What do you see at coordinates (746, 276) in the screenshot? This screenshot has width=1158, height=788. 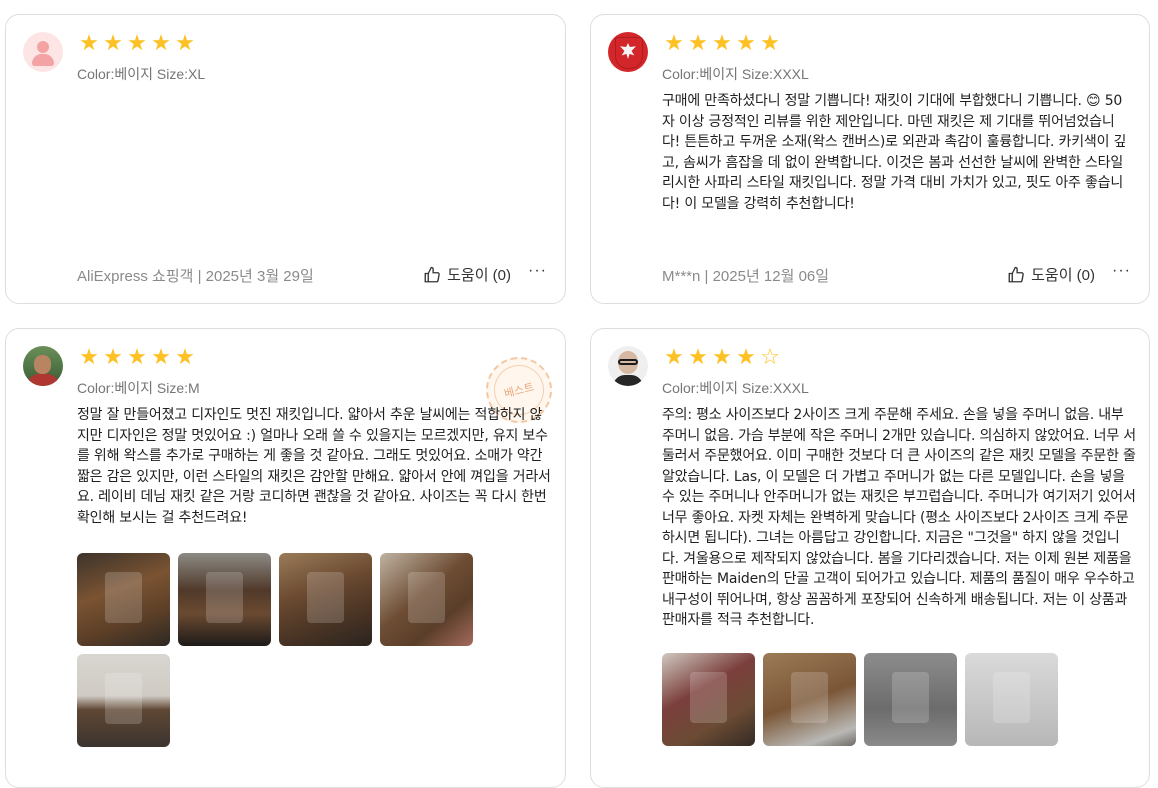 I see `review-meta: M***n | 2025년 12월 06일` at bounding box center [746, 276].